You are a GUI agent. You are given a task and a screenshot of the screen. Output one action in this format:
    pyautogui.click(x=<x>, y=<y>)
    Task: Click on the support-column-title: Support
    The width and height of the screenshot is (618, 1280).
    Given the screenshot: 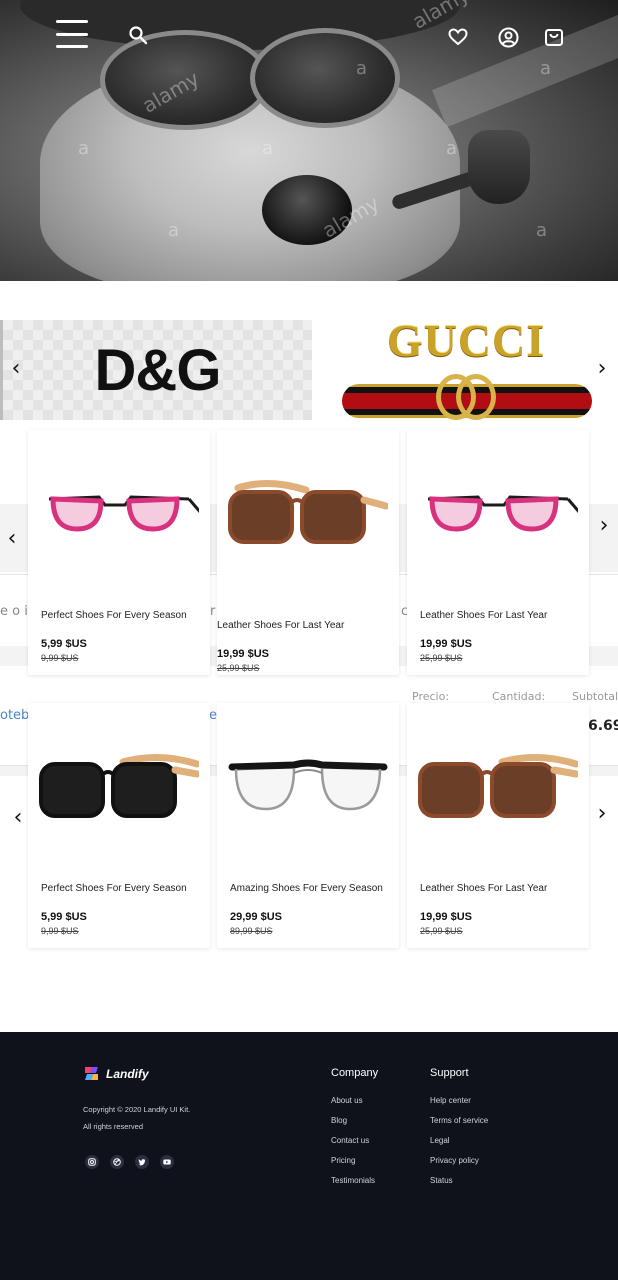 What is the action you would take?
    pyautogui.click(x=449, y=1073)
    